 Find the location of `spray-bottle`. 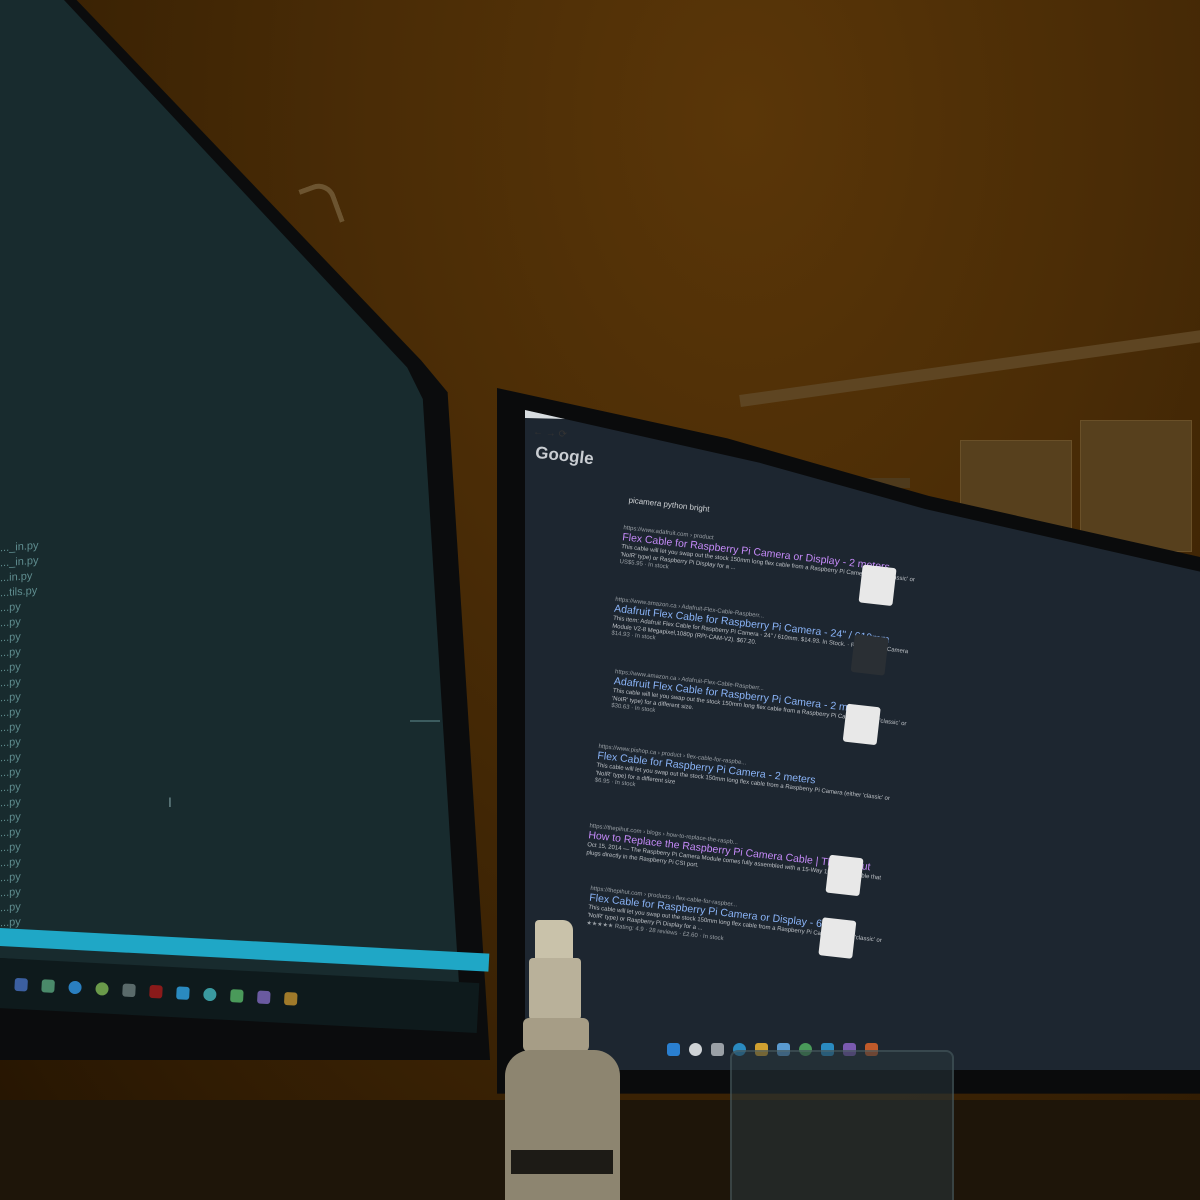

spray-bottle is located at coordinates (562, 1060).